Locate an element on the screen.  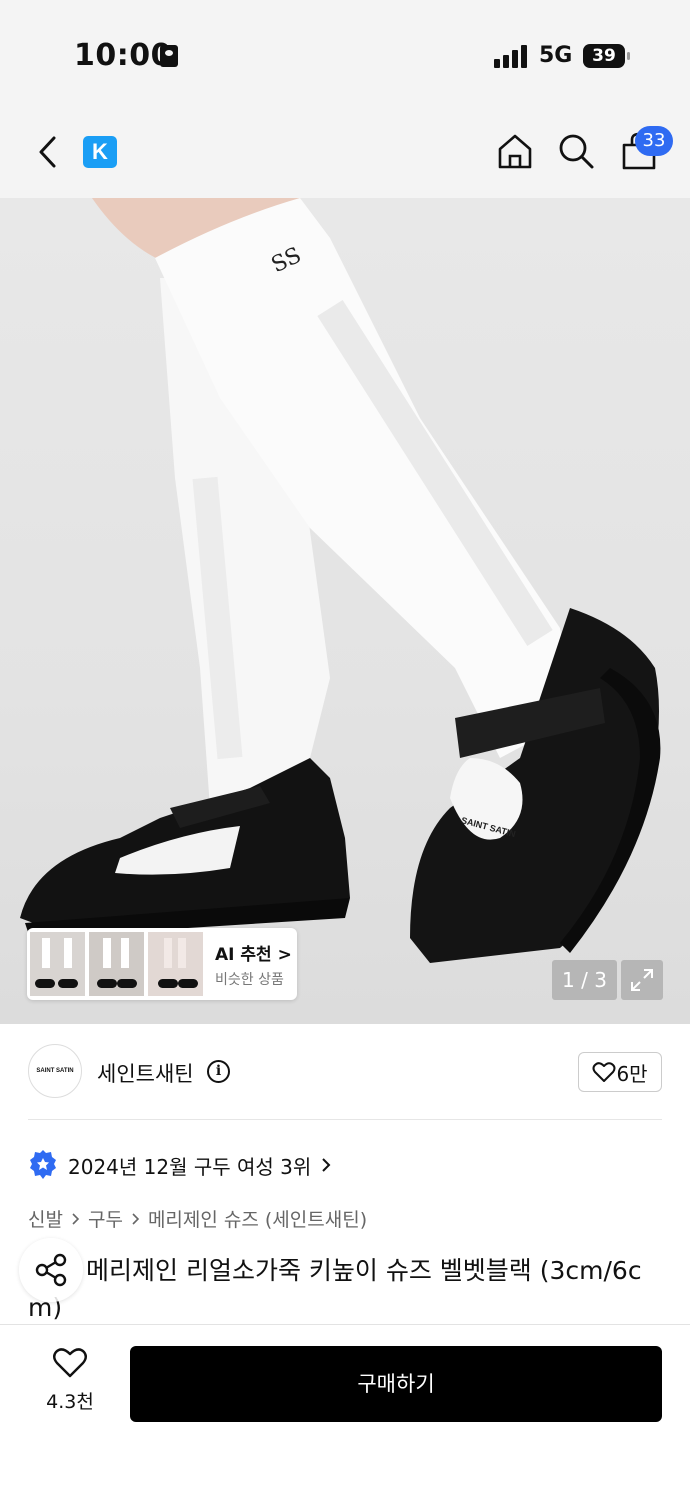
id-card-icon is located at coordinates (169, 56).